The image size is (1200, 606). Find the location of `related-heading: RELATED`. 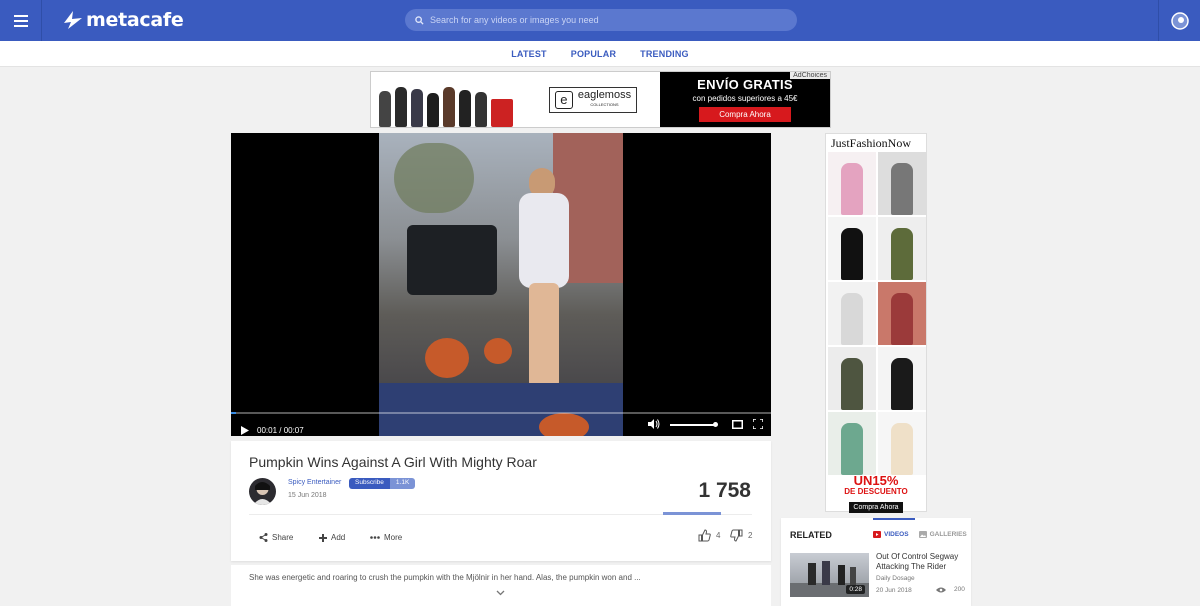

related-heading: RELATED is located at coordinates (811, 535).